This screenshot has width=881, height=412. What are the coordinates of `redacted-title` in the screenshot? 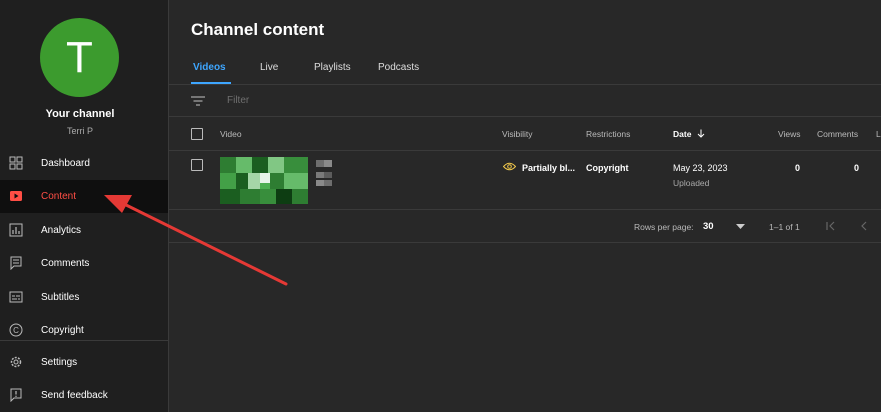 It's located at (324, 173).